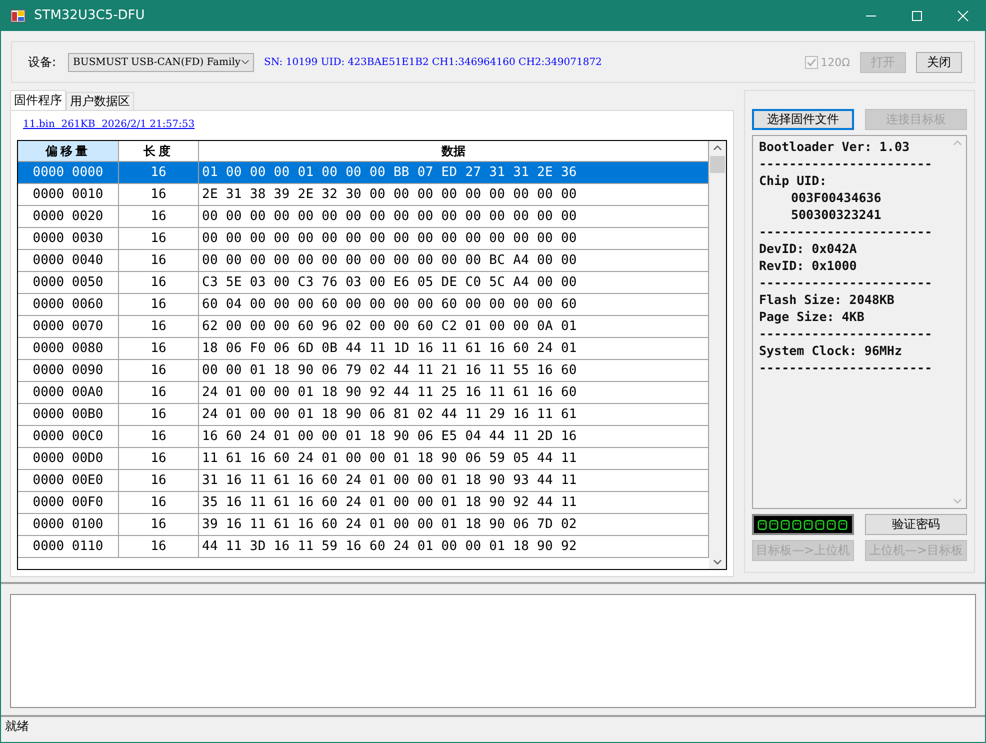  Describe the element at coordinates (963, 16) in the screenshot. I see `close-icon` at that location.